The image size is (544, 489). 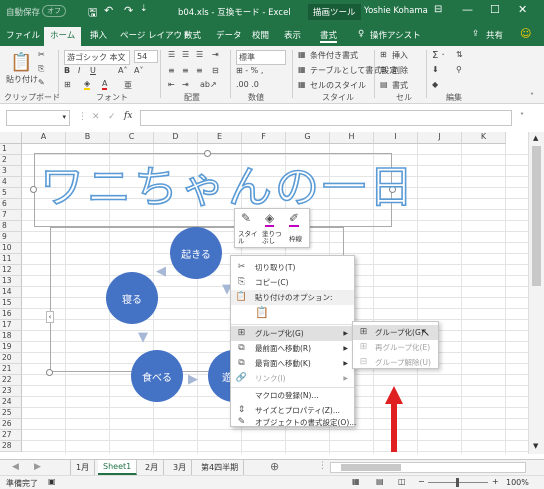 What do you see at coordinates (185, 54) in the screenshot?
I see `align-middle-icon: ☰` at bounding box center [185, 54].